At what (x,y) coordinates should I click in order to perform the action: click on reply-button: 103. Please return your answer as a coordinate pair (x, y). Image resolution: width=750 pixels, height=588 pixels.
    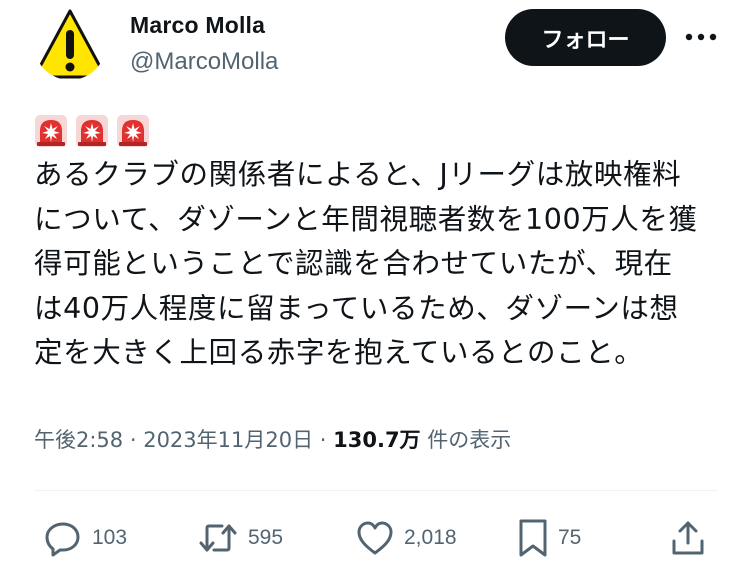
    Looking at the image, I should click on (85, 538).